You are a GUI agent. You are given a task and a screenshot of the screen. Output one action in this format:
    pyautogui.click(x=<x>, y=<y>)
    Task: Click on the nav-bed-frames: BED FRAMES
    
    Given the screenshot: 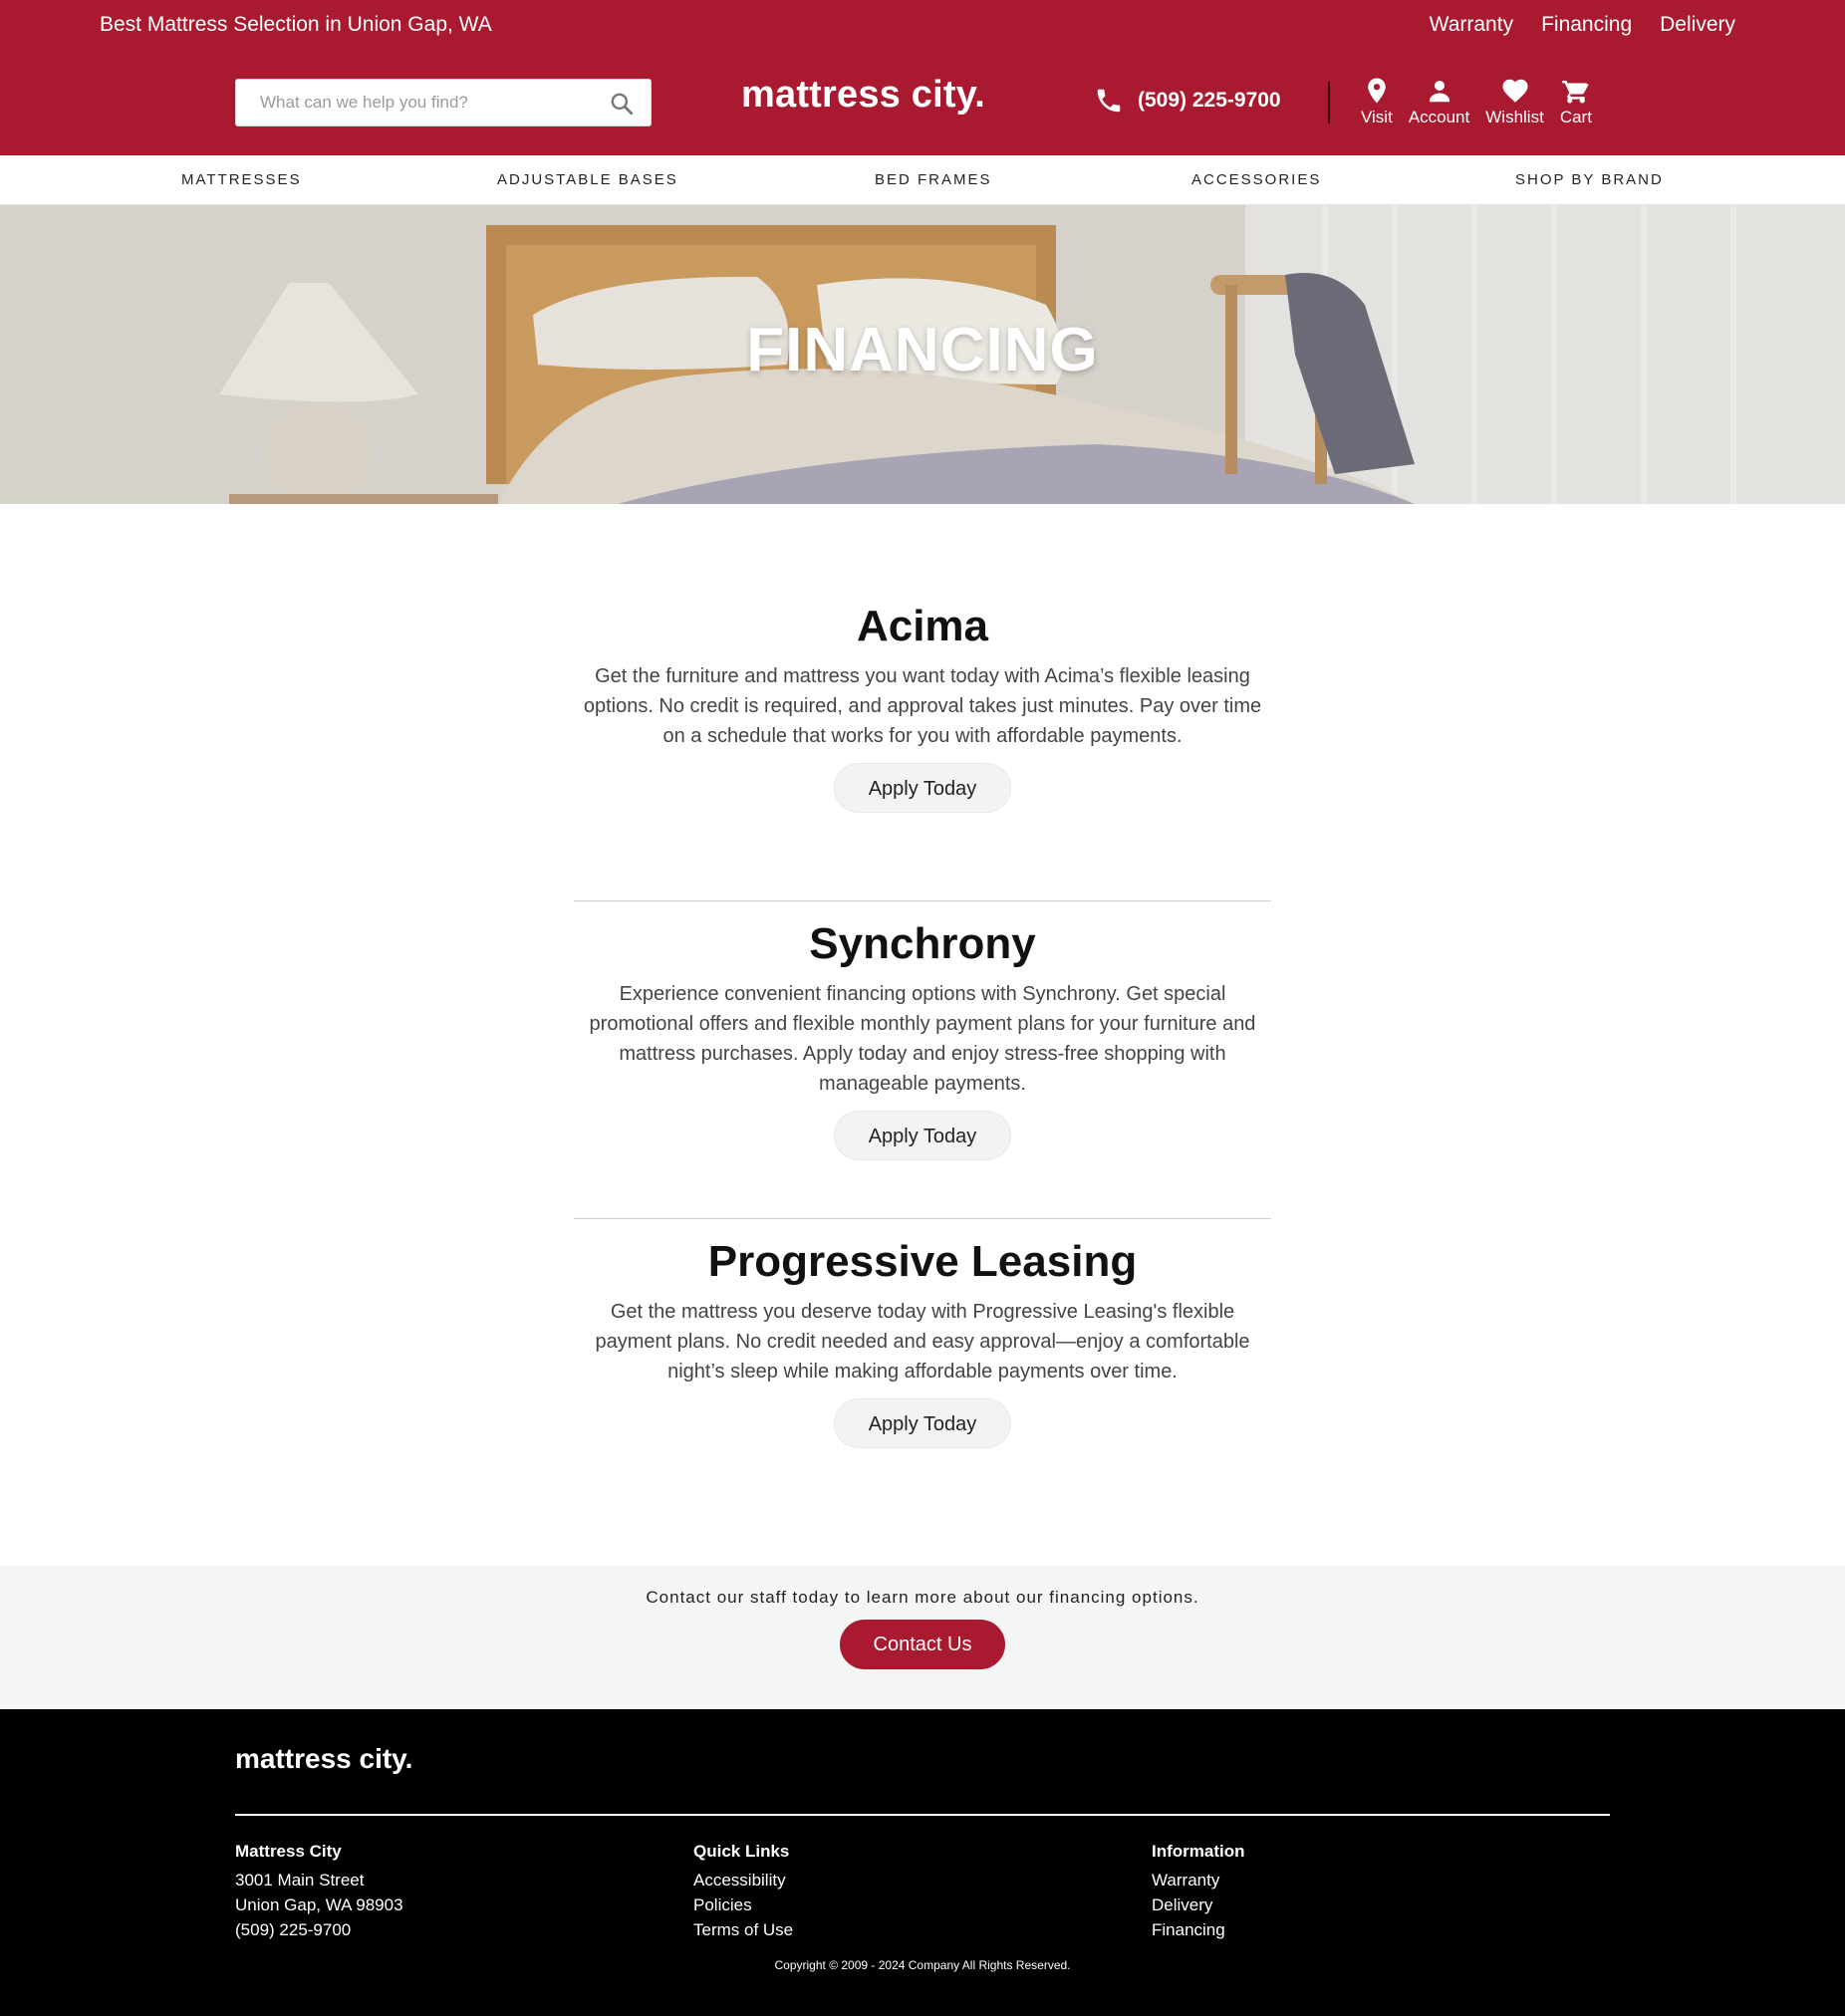 What is the action you would take?
    pyautogui.click(x=933, y=179)
    